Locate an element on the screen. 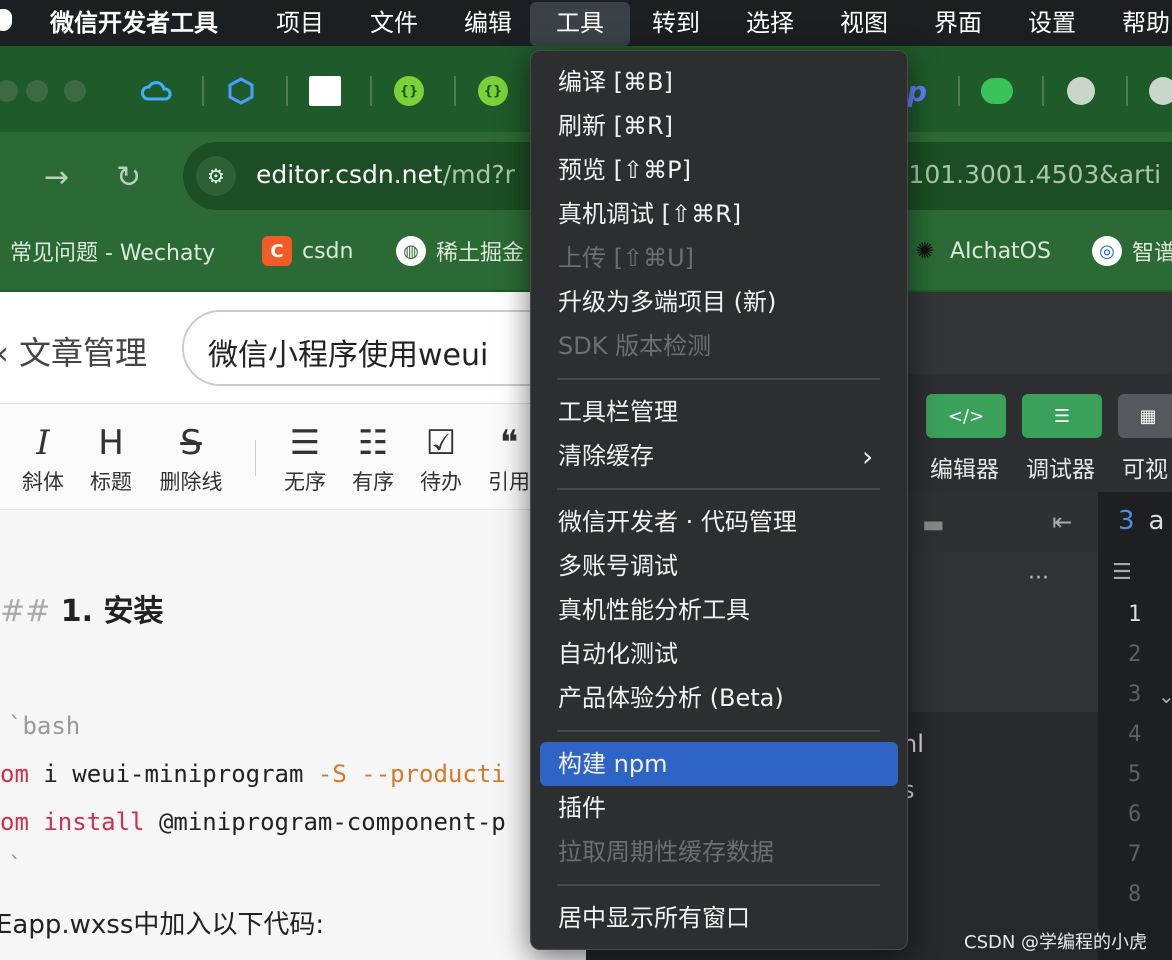 The height and width of the screenshot is (960, 1172). forward-arrow-icon: → is located at coordinates (56, 177).